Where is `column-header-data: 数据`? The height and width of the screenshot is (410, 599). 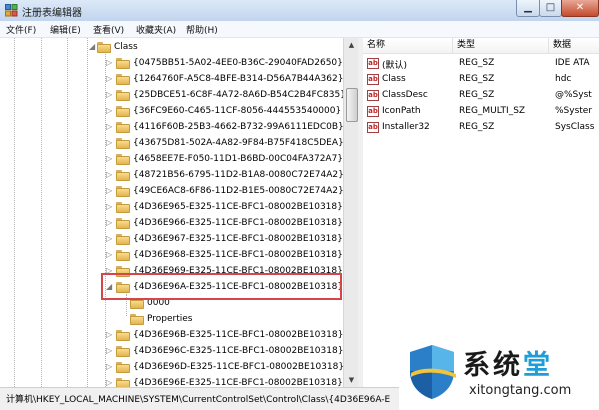
column-header-data: 数据 is located at coordinates (574, 46).